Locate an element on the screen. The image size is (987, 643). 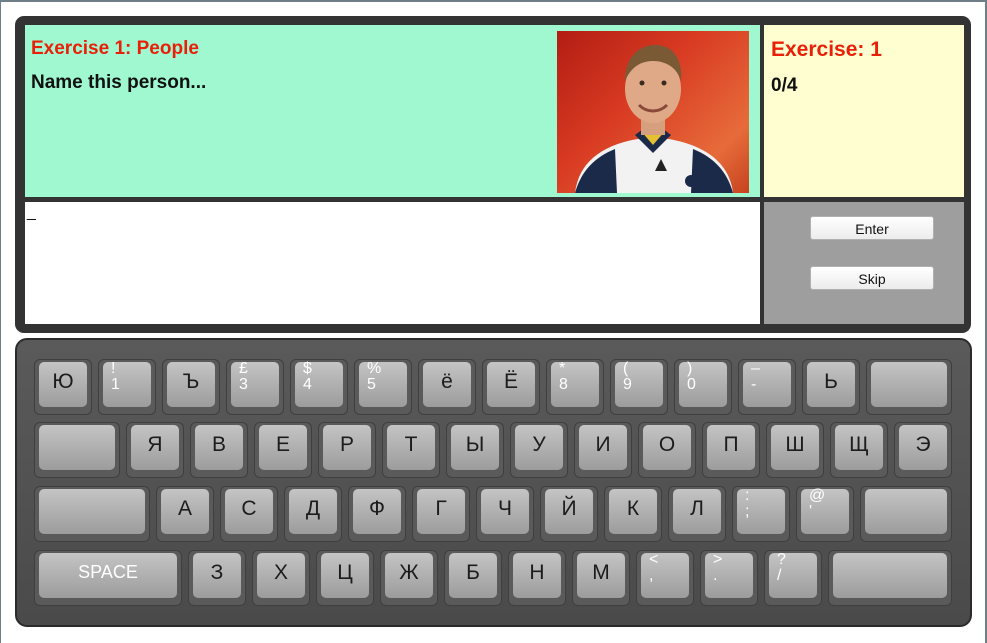
keycap: ) 0 is located at coordinates (703, 384).